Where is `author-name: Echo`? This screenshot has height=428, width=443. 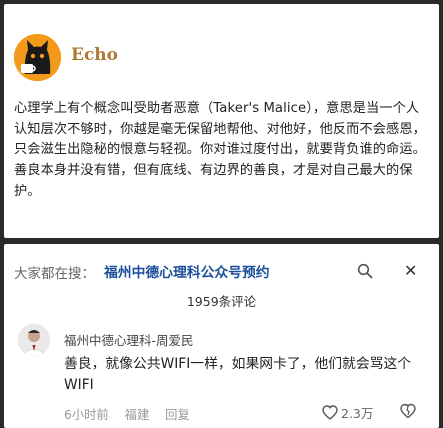
author-name: Echo is located at coordinates (94, 55).